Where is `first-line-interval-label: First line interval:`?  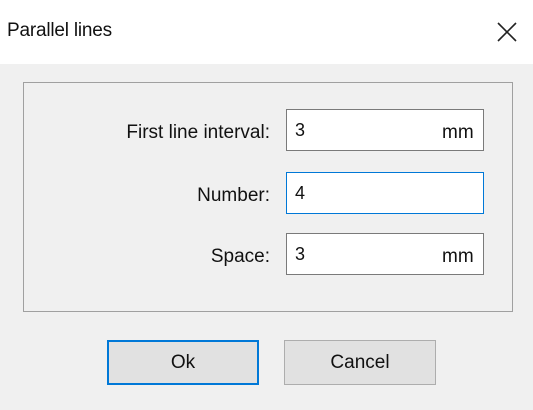
first-line-interval-label: First line interval: is located at coordinates (198, 132).